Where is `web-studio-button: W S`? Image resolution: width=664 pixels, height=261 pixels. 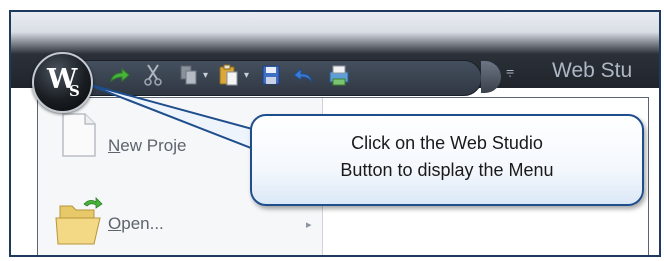
web-studio-button: W S is located at coordinates (62, 82).